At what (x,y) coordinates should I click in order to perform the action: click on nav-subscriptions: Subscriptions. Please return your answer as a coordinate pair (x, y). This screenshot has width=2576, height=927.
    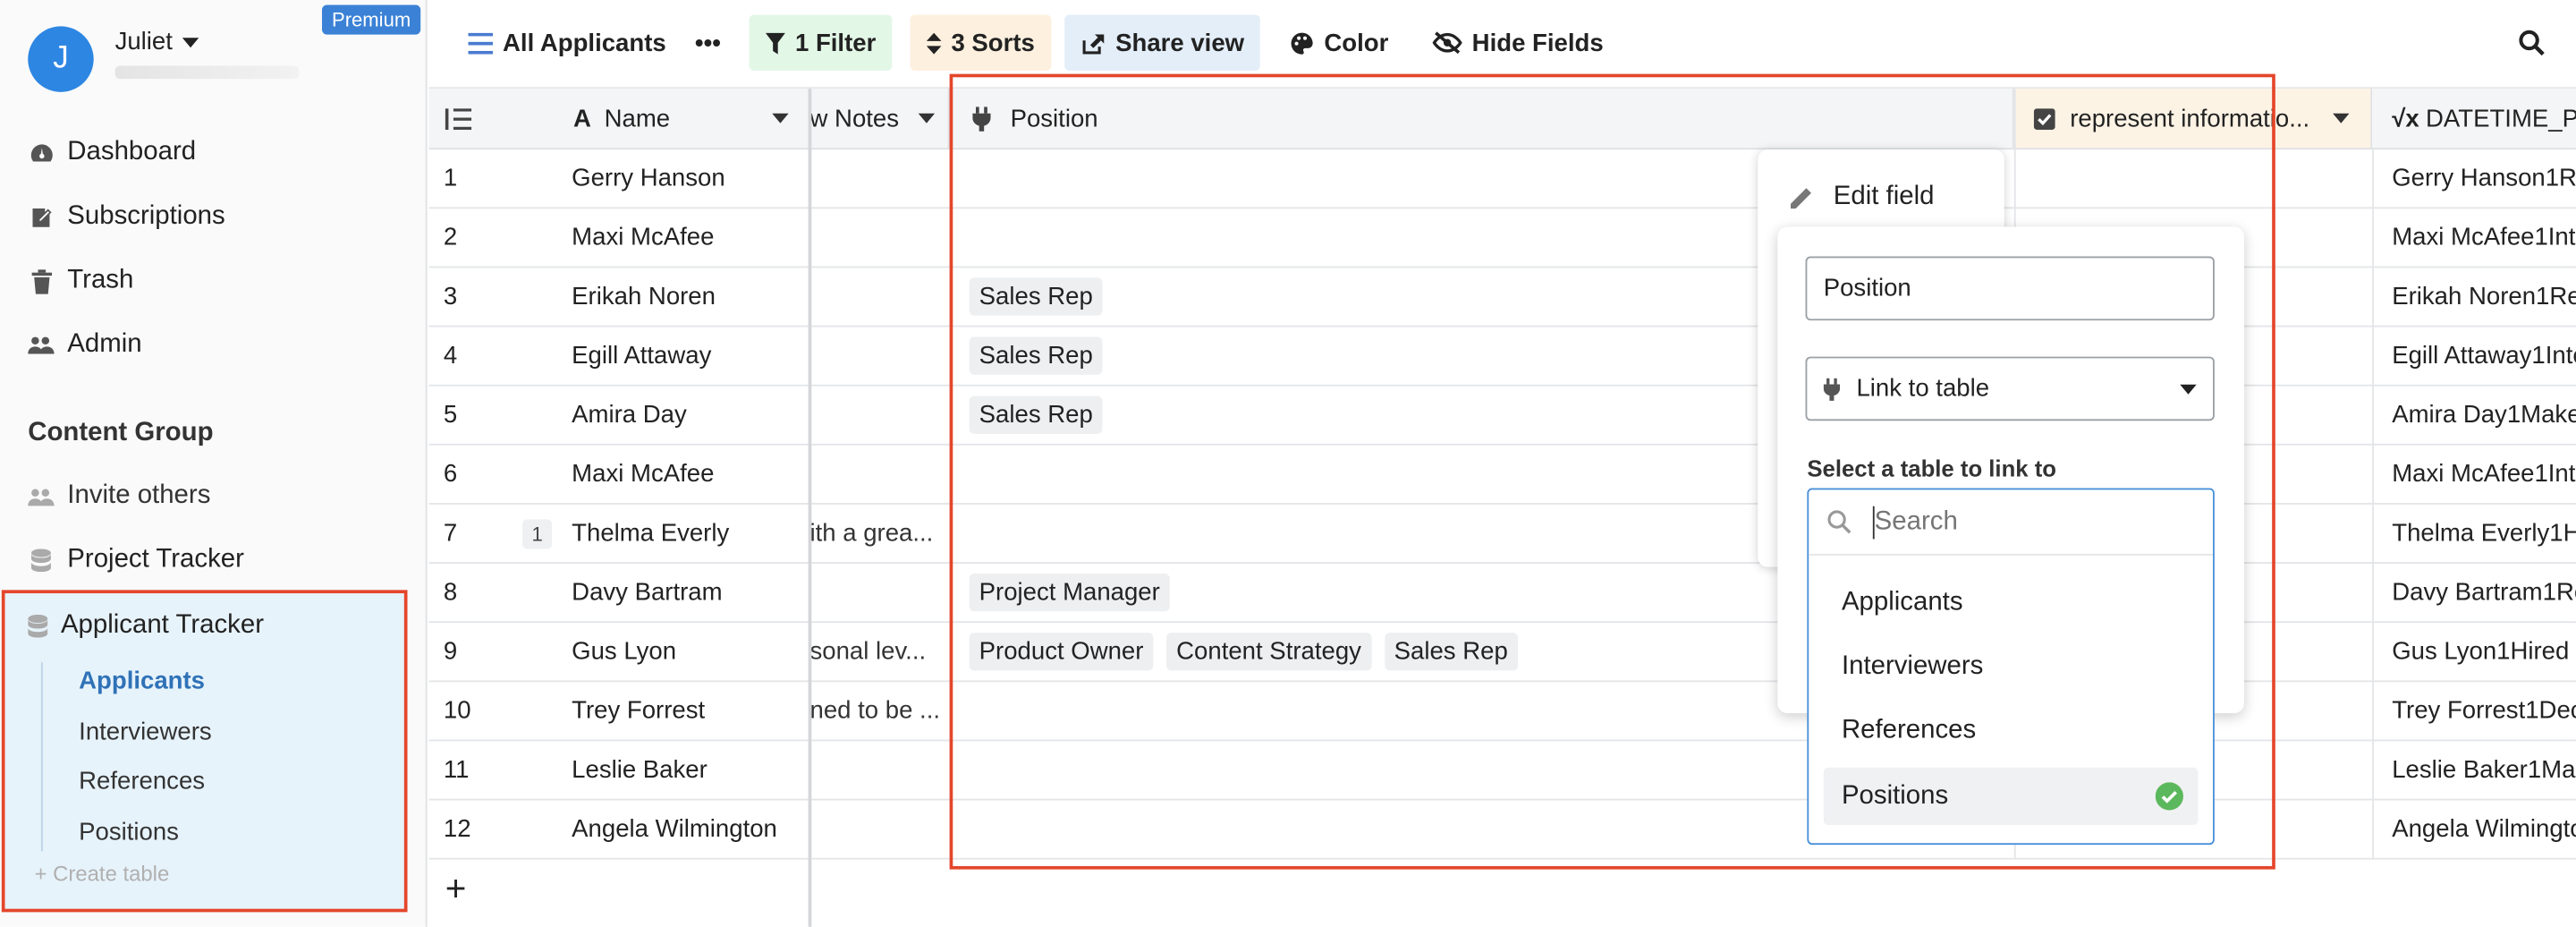
    Looking at the image, I should click on (126, 217).